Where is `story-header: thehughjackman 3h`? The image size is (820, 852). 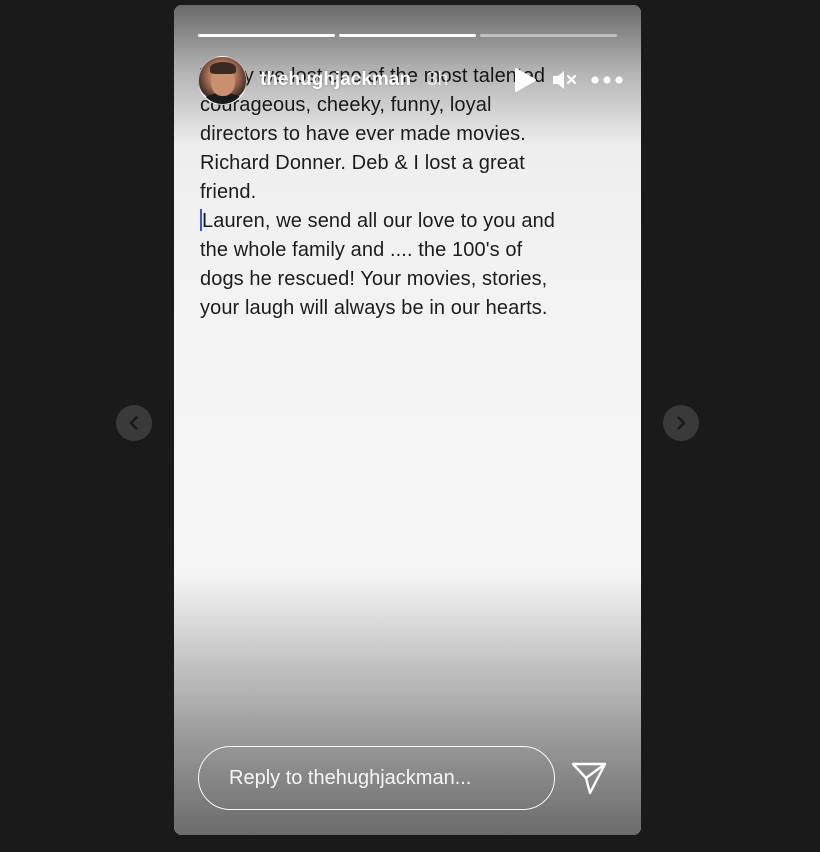
story-header: thehughjackman 3h is located at coordinates (410, 80).